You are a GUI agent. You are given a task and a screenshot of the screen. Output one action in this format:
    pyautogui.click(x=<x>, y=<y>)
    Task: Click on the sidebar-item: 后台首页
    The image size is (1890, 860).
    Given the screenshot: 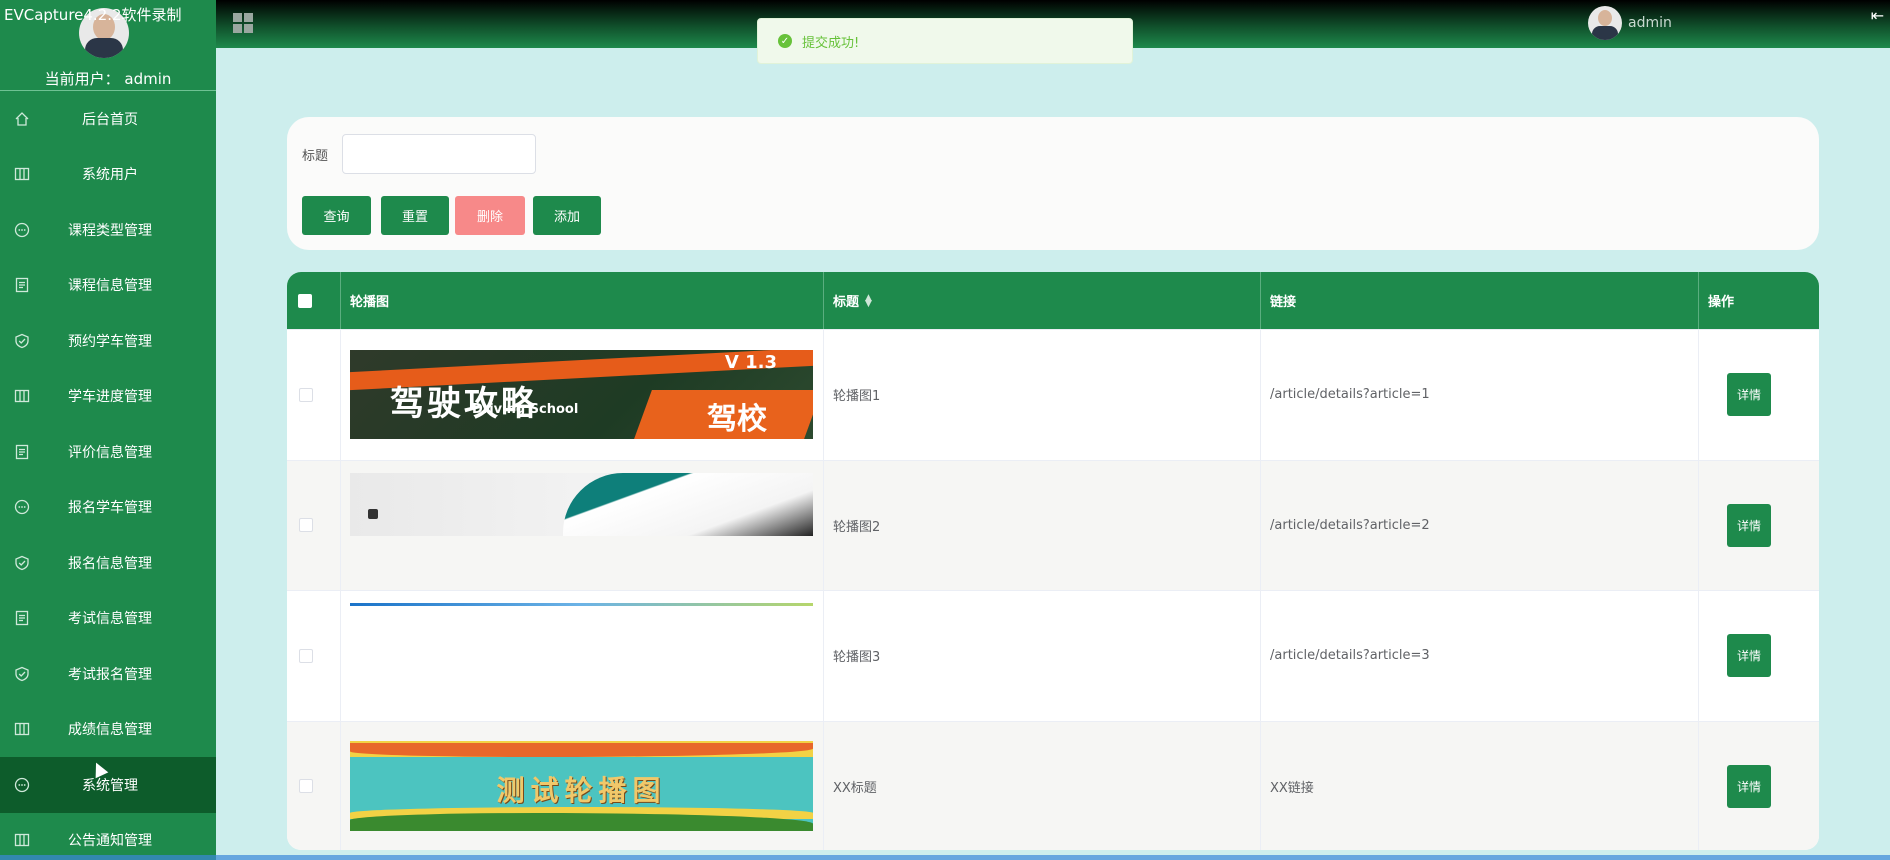 What is the action you would take?
    pyautogui.click(x=108, y=119)
    